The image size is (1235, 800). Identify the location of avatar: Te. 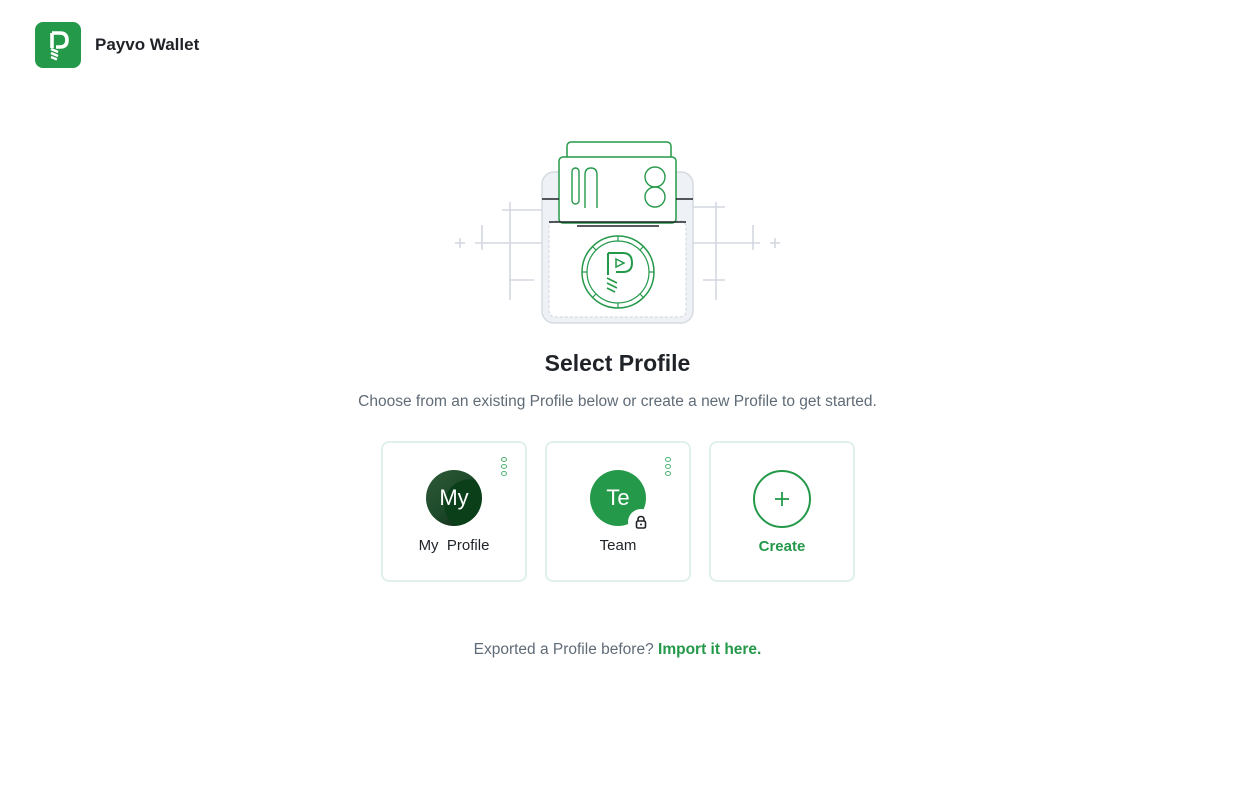
(622, 502).